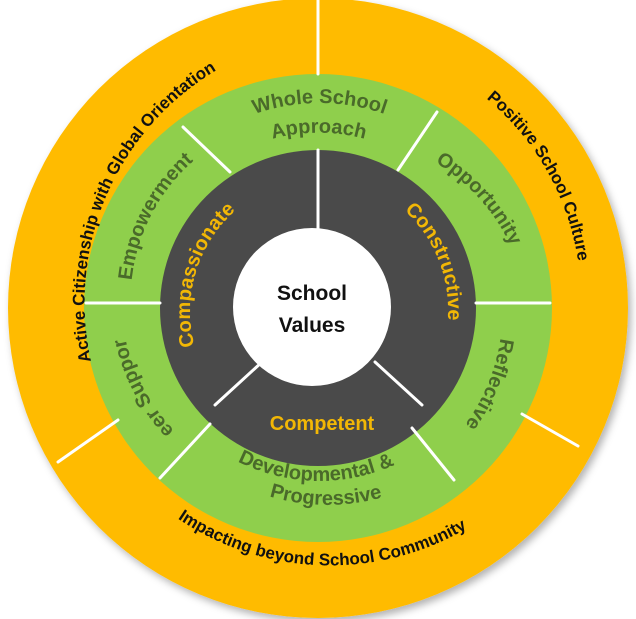  I want to click on center-label-line1: School, so click(312, 293).